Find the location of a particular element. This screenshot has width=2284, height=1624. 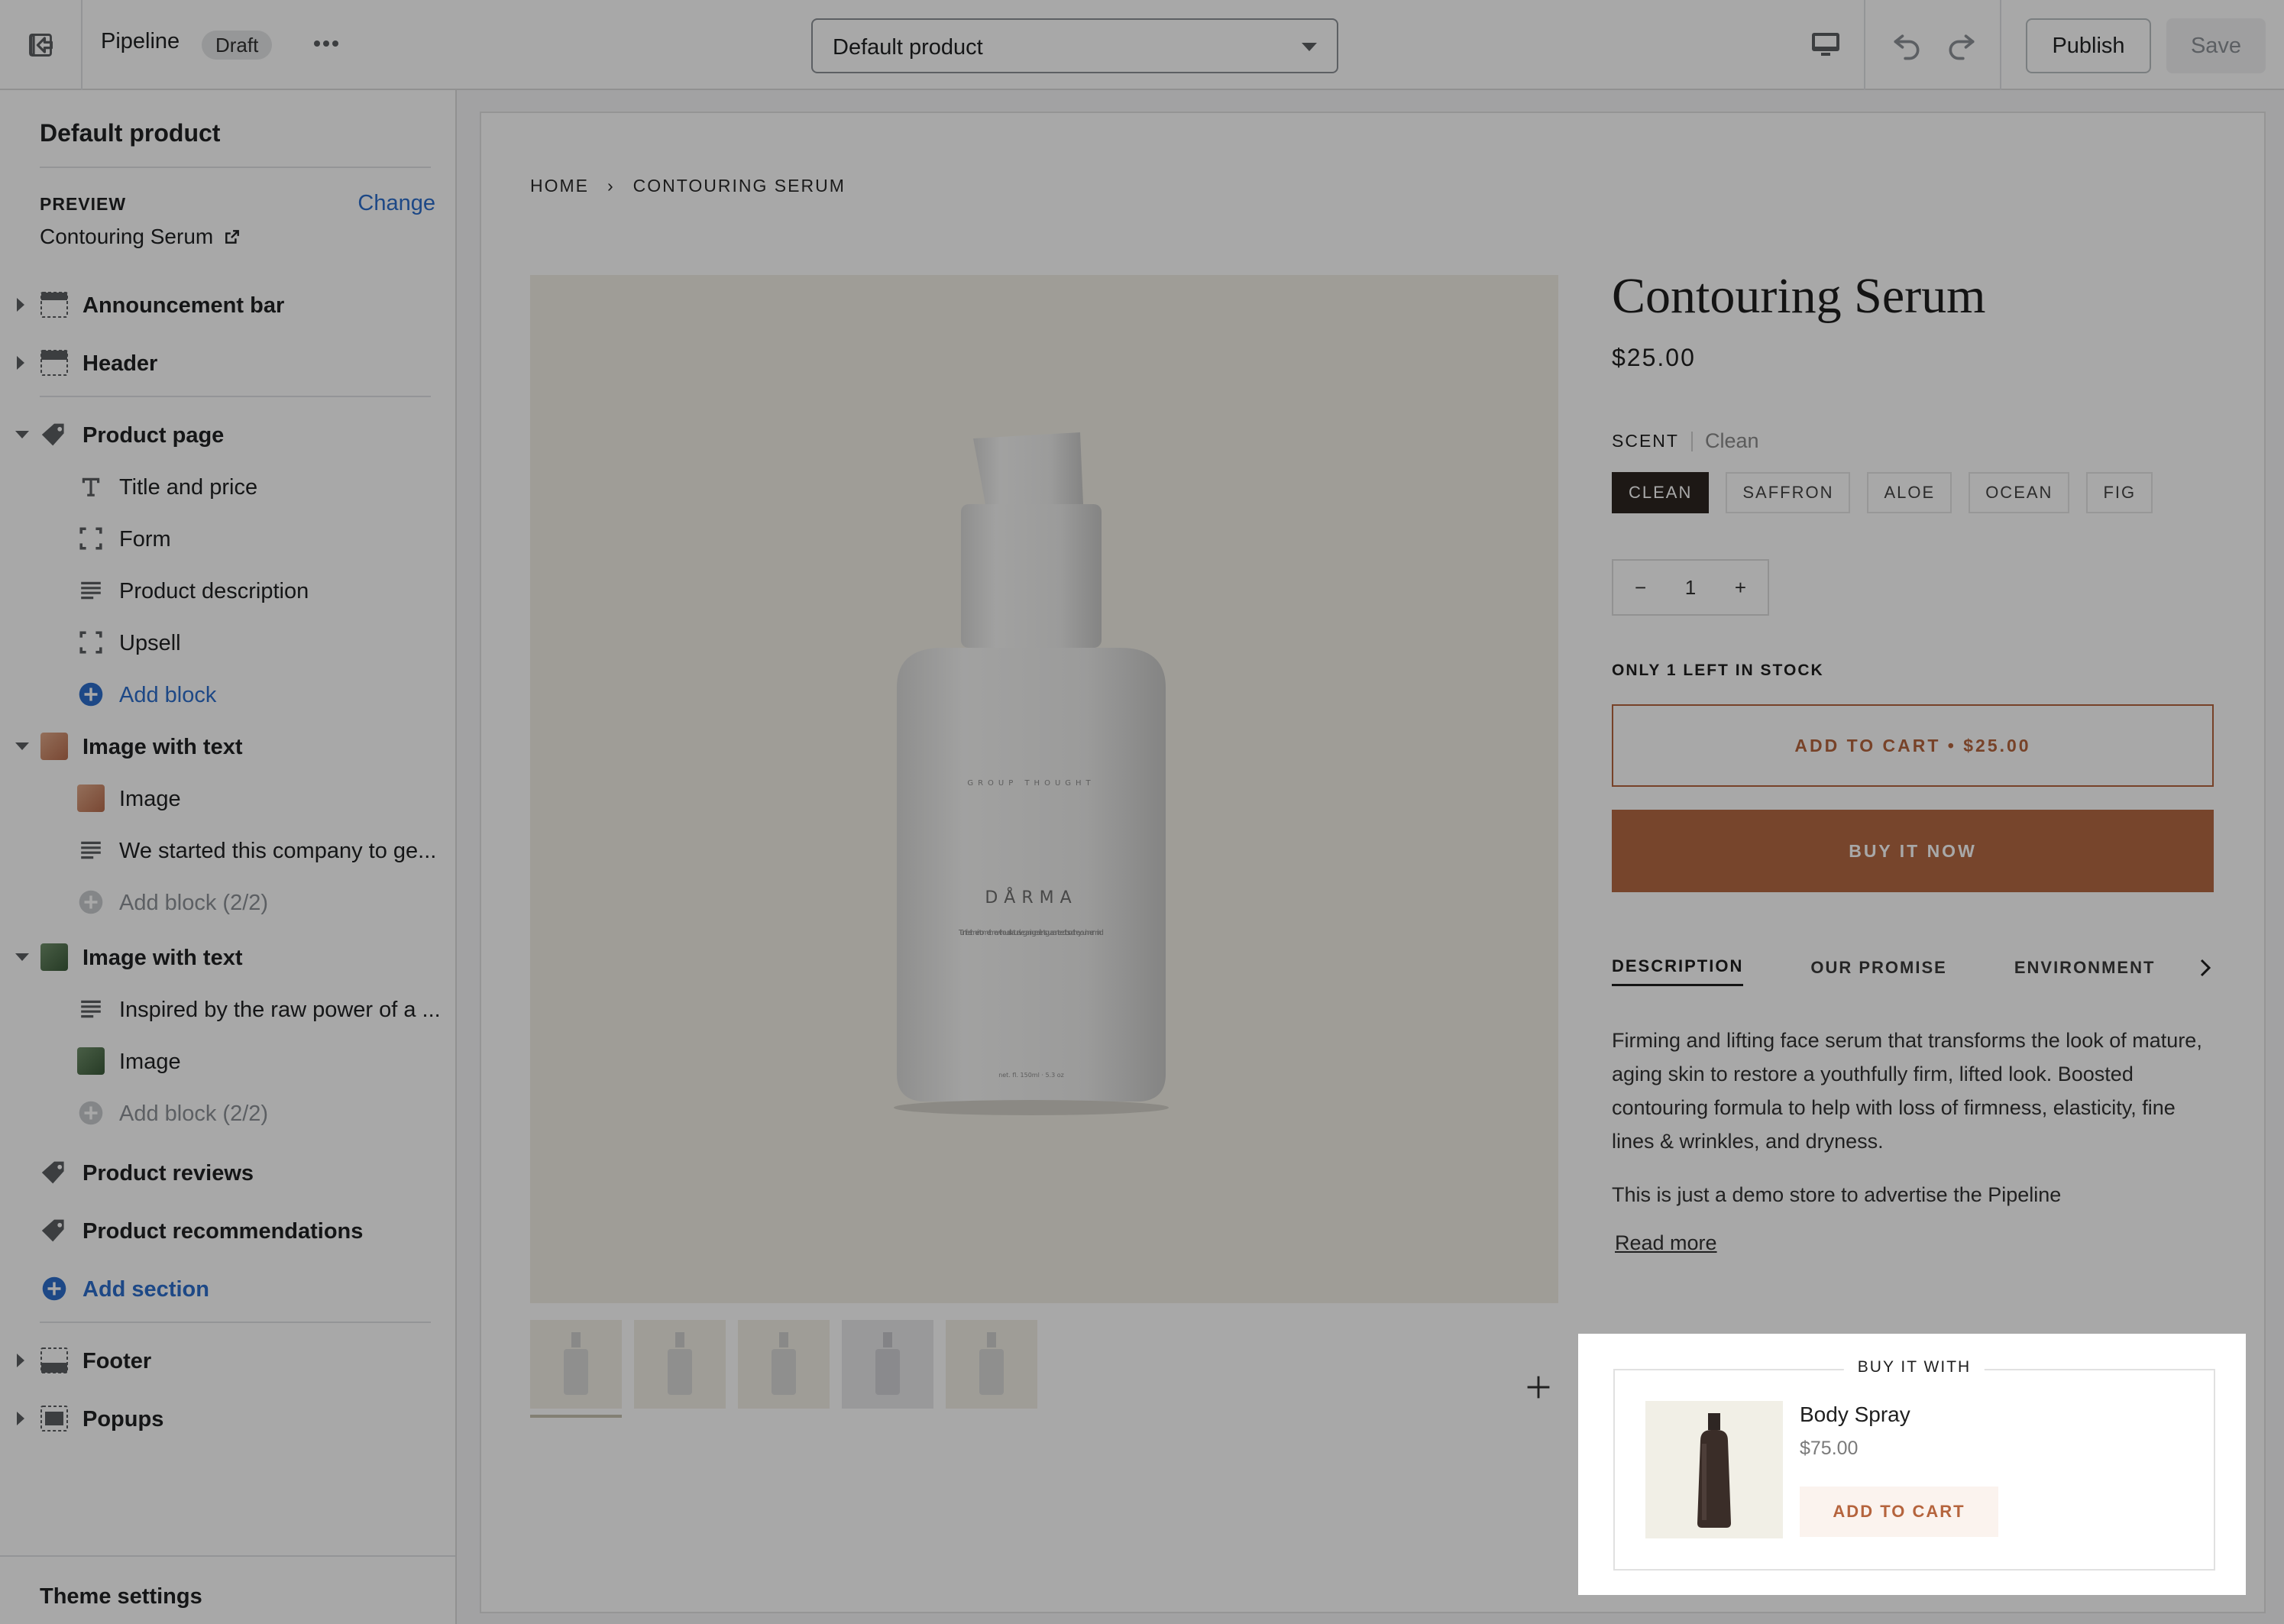

block-product-description: Product description is located at coordinates (227, 590).